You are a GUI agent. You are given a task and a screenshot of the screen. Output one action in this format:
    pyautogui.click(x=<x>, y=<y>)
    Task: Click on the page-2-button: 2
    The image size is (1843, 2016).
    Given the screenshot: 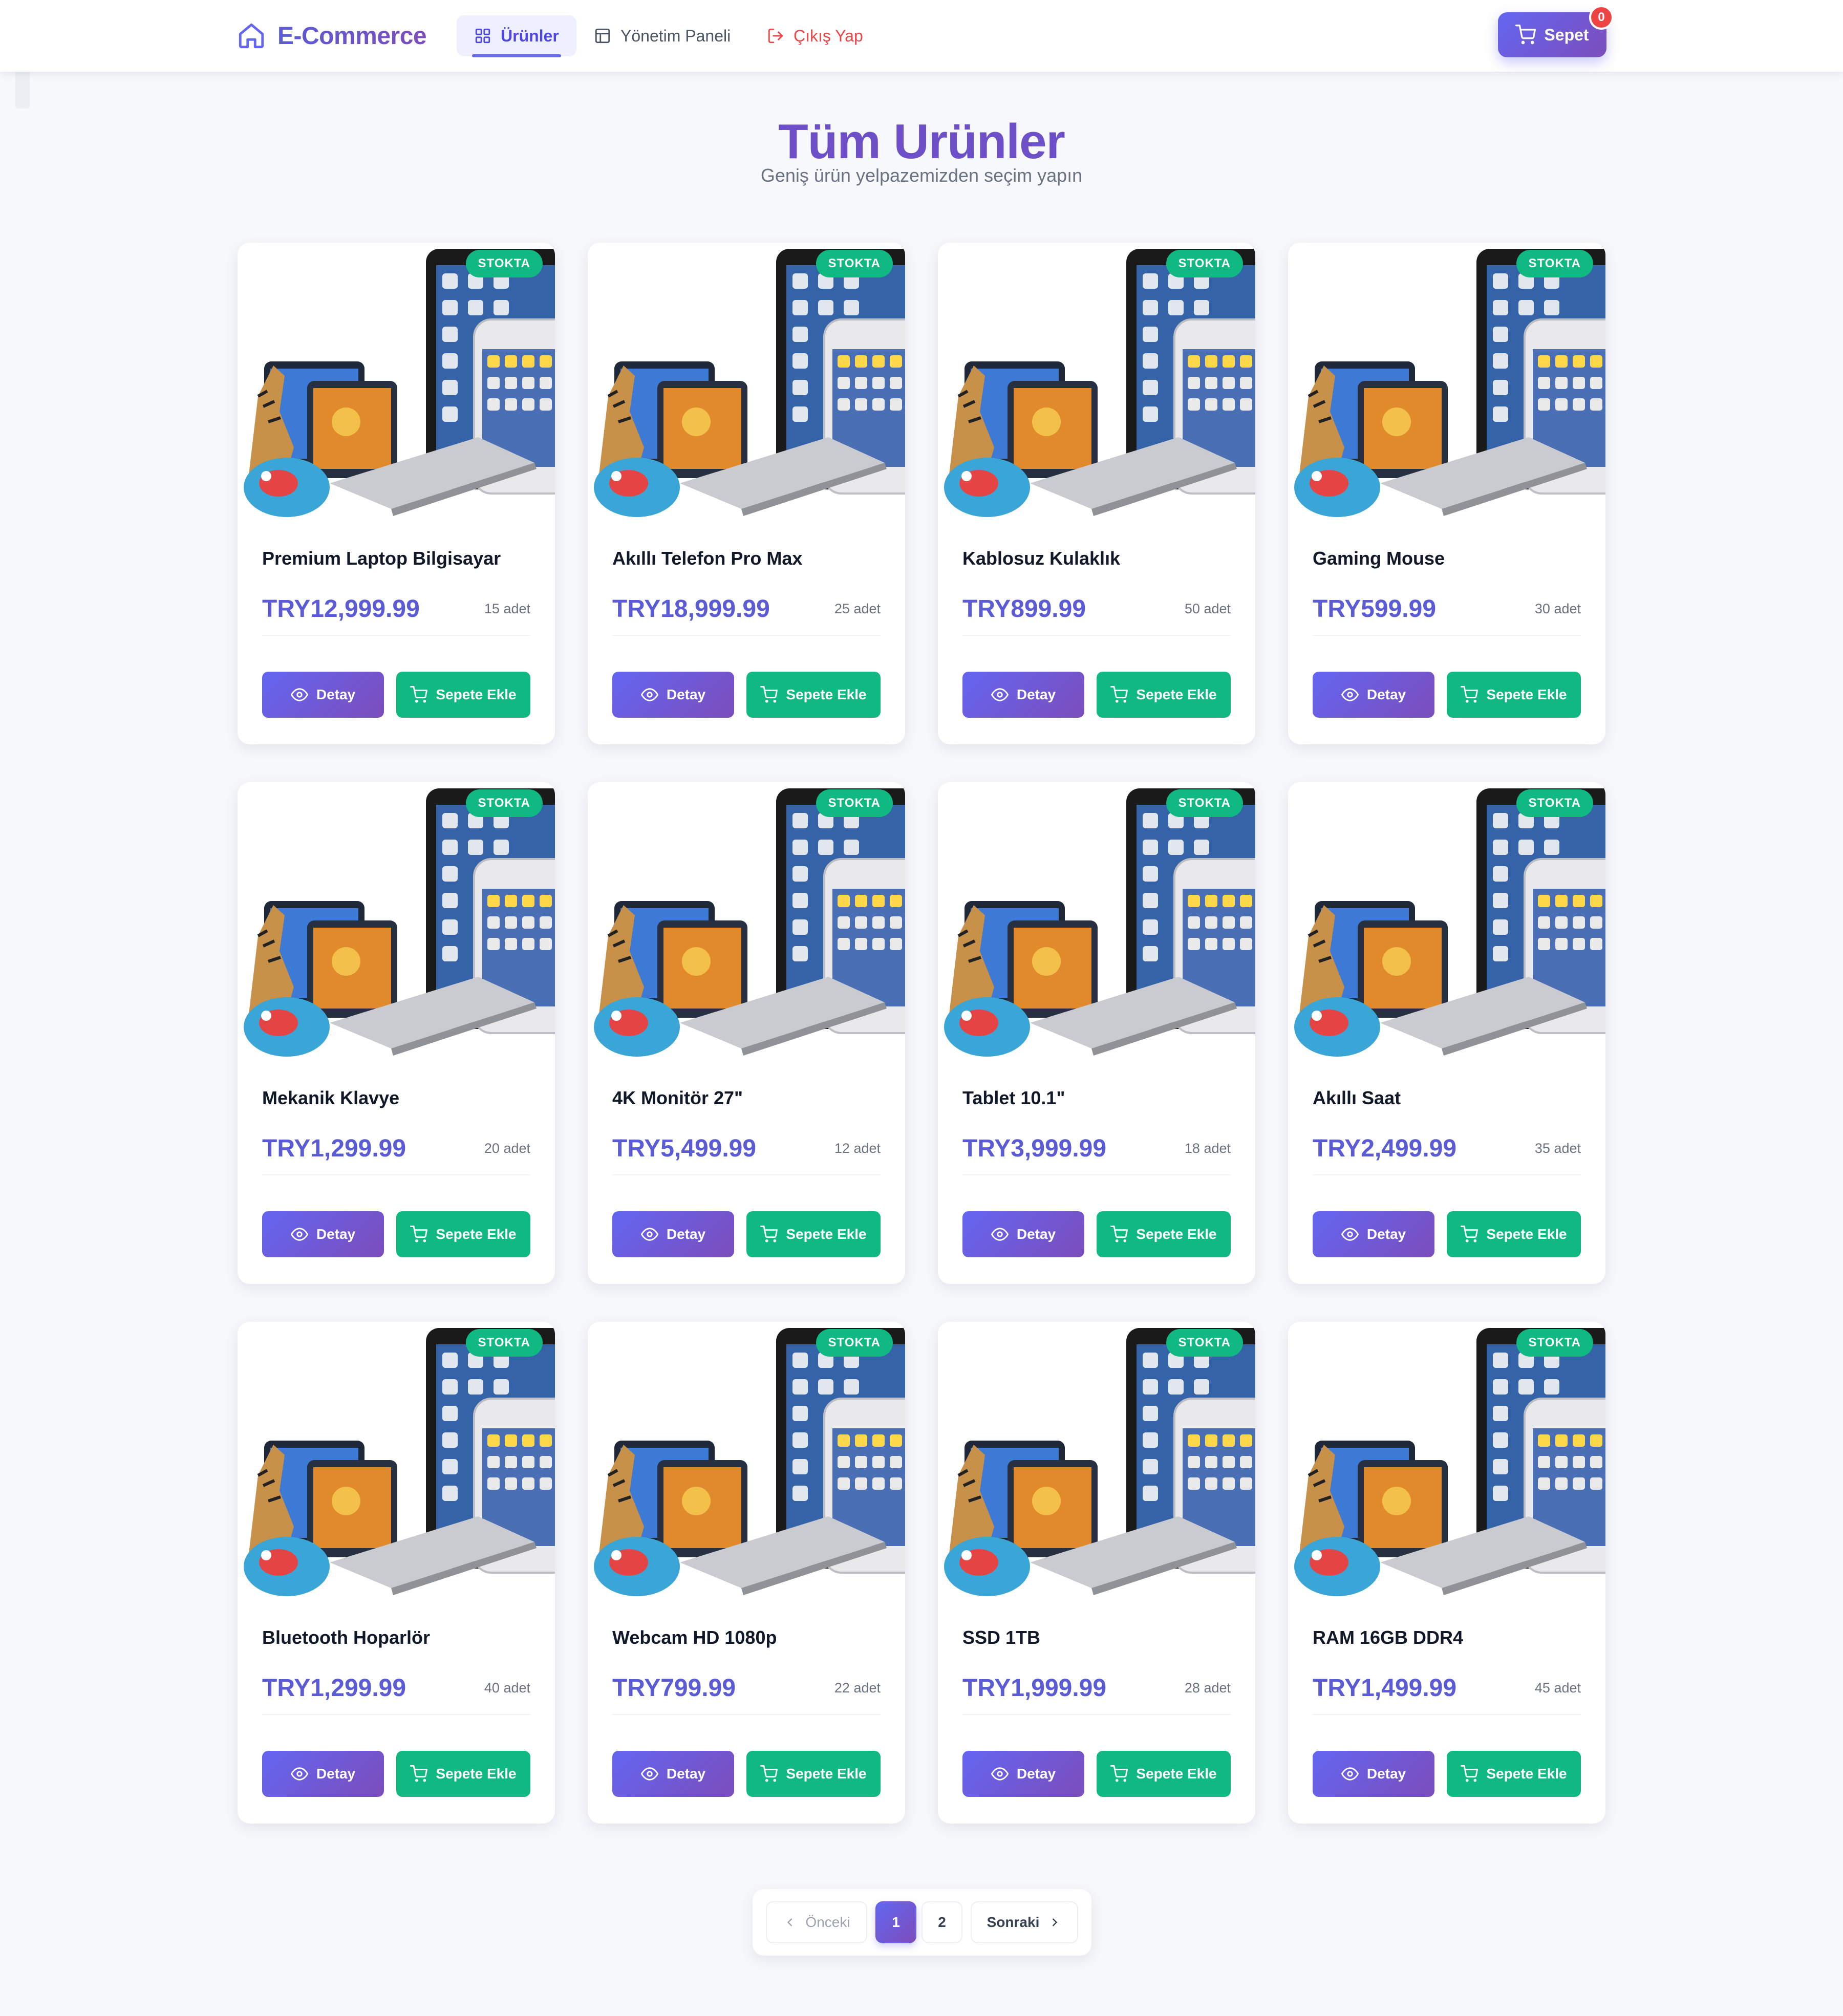 What is the action you would take?
    pyautogui.click(x=942, y=1922)
    